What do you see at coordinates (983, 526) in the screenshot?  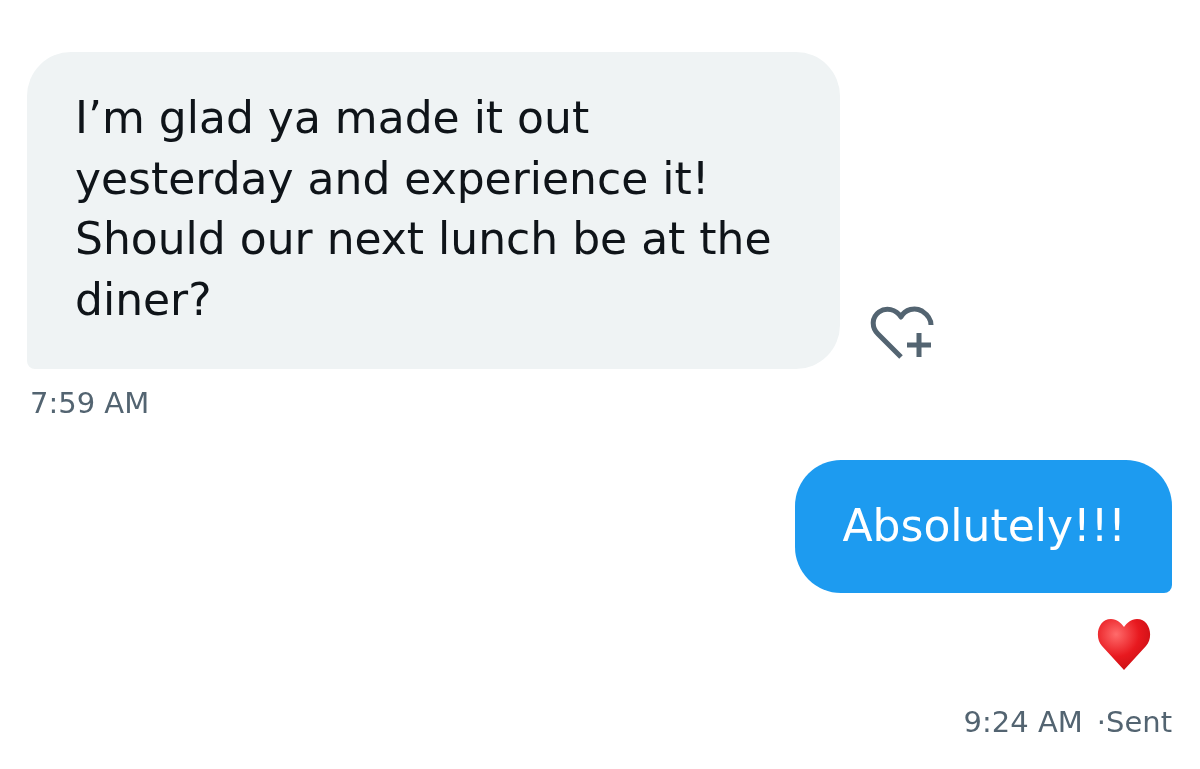 I see `message-bubble: Absolutely!!!` at bounding box center [983, 526].